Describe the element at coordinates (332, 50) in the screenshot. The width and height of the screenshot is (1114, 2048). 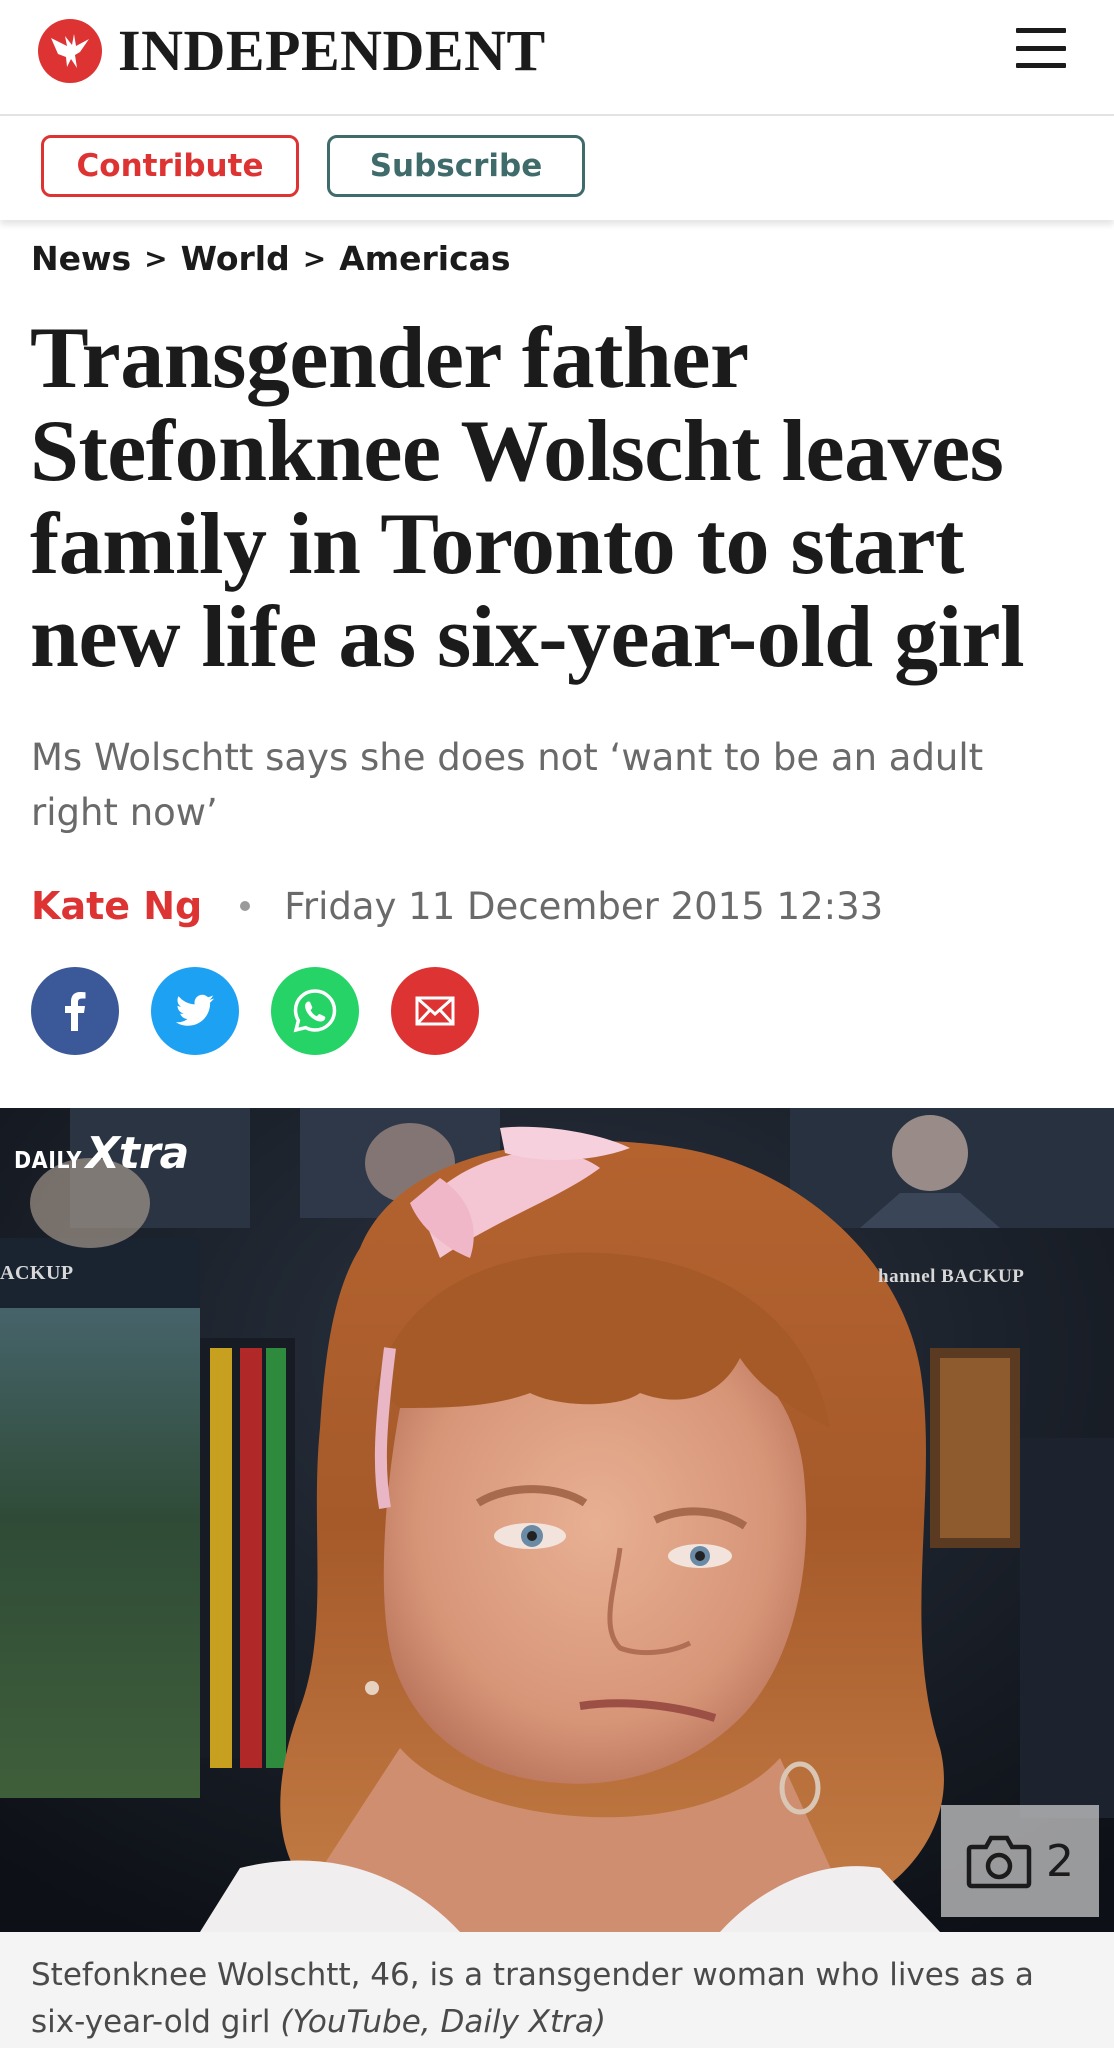
I see `logo-text: INDEPENDENT` at that location.